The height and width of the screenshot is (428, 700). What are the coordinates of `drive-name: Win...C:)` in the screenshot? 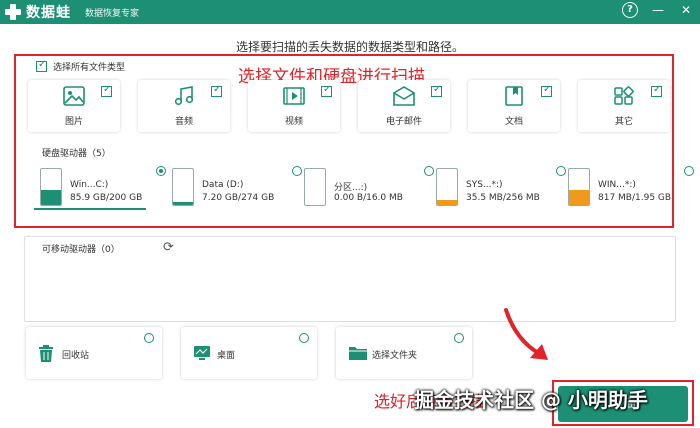 It's located at (89, 185).